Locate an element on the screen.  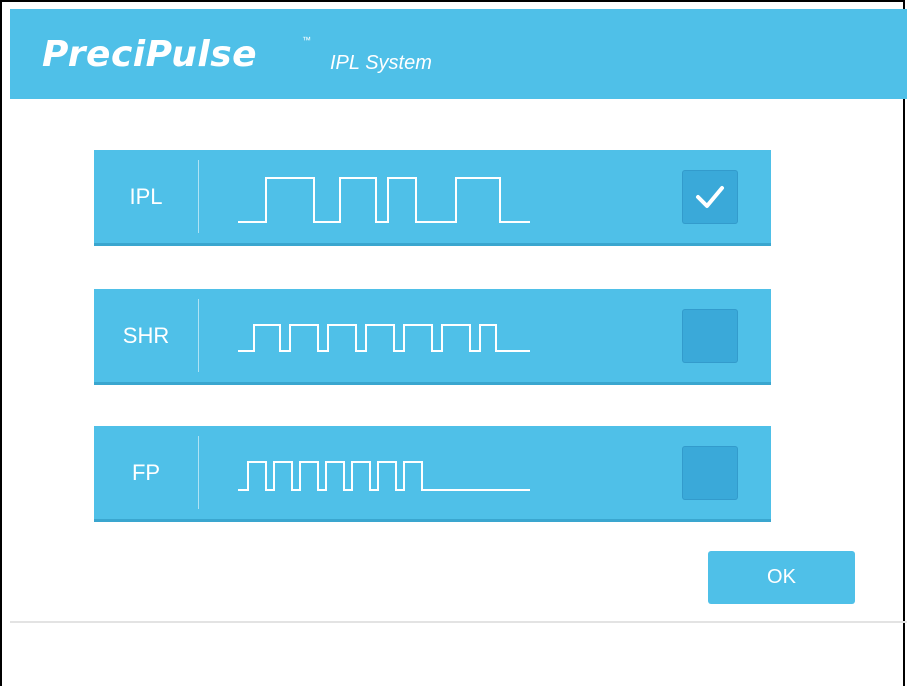
fast-pulse-waveform-icon is located at coordinates (384, 476).